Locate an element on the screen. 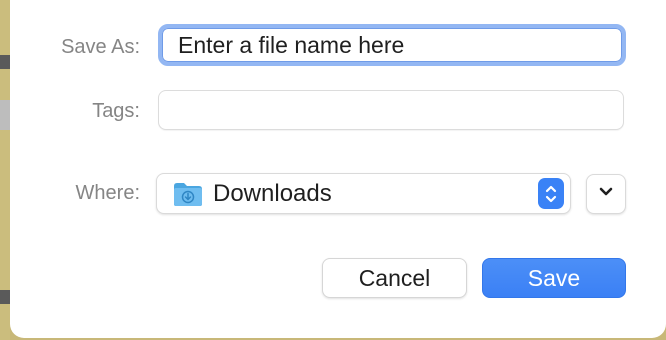  tags-input is located at coordinates (391, 110).